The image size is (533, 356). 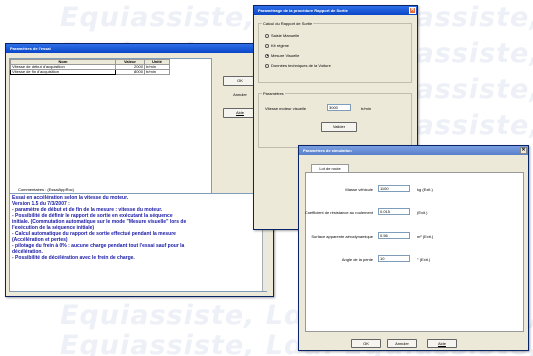 What do you see at coordinates (288, 23) in the screenshot?
I see `calc-group-title: Calcul du Rapport de Sortie` at bounding box center [288, 23].